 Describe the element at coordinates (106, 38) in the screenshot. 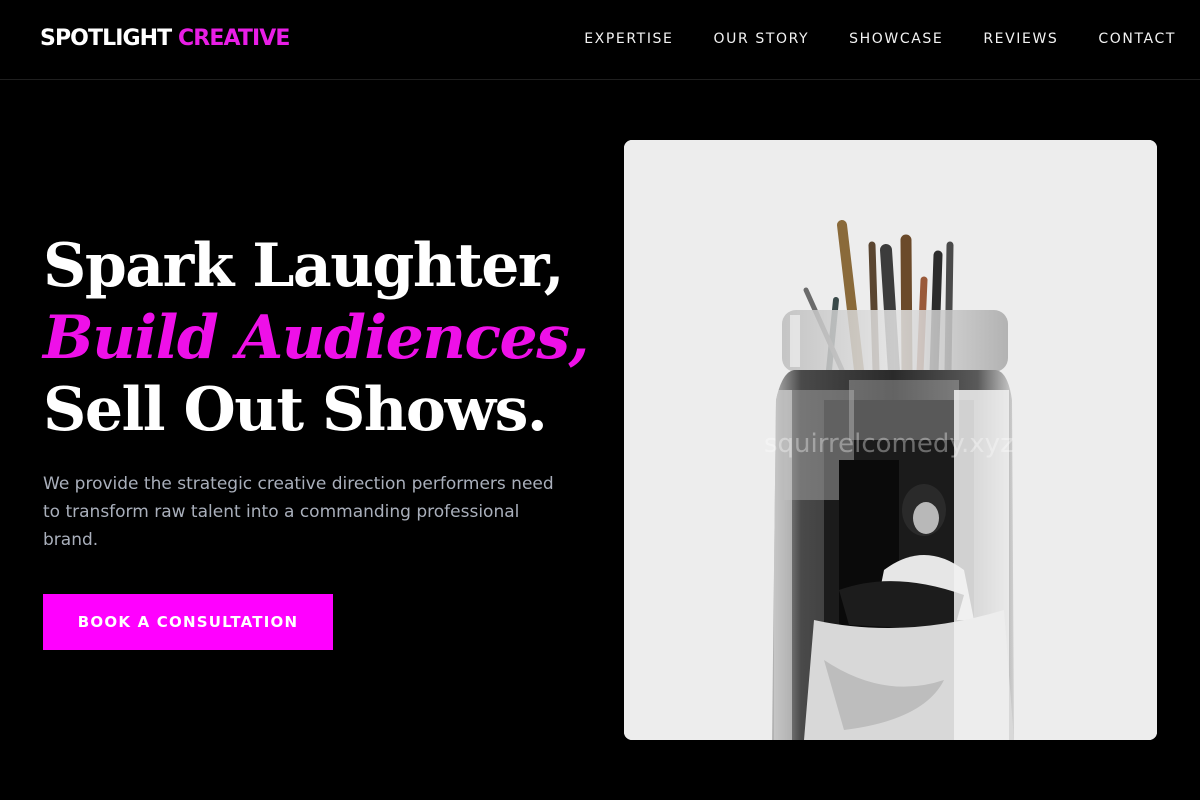

I see `brand-name-primary: SPOTLIGHT` at that location.